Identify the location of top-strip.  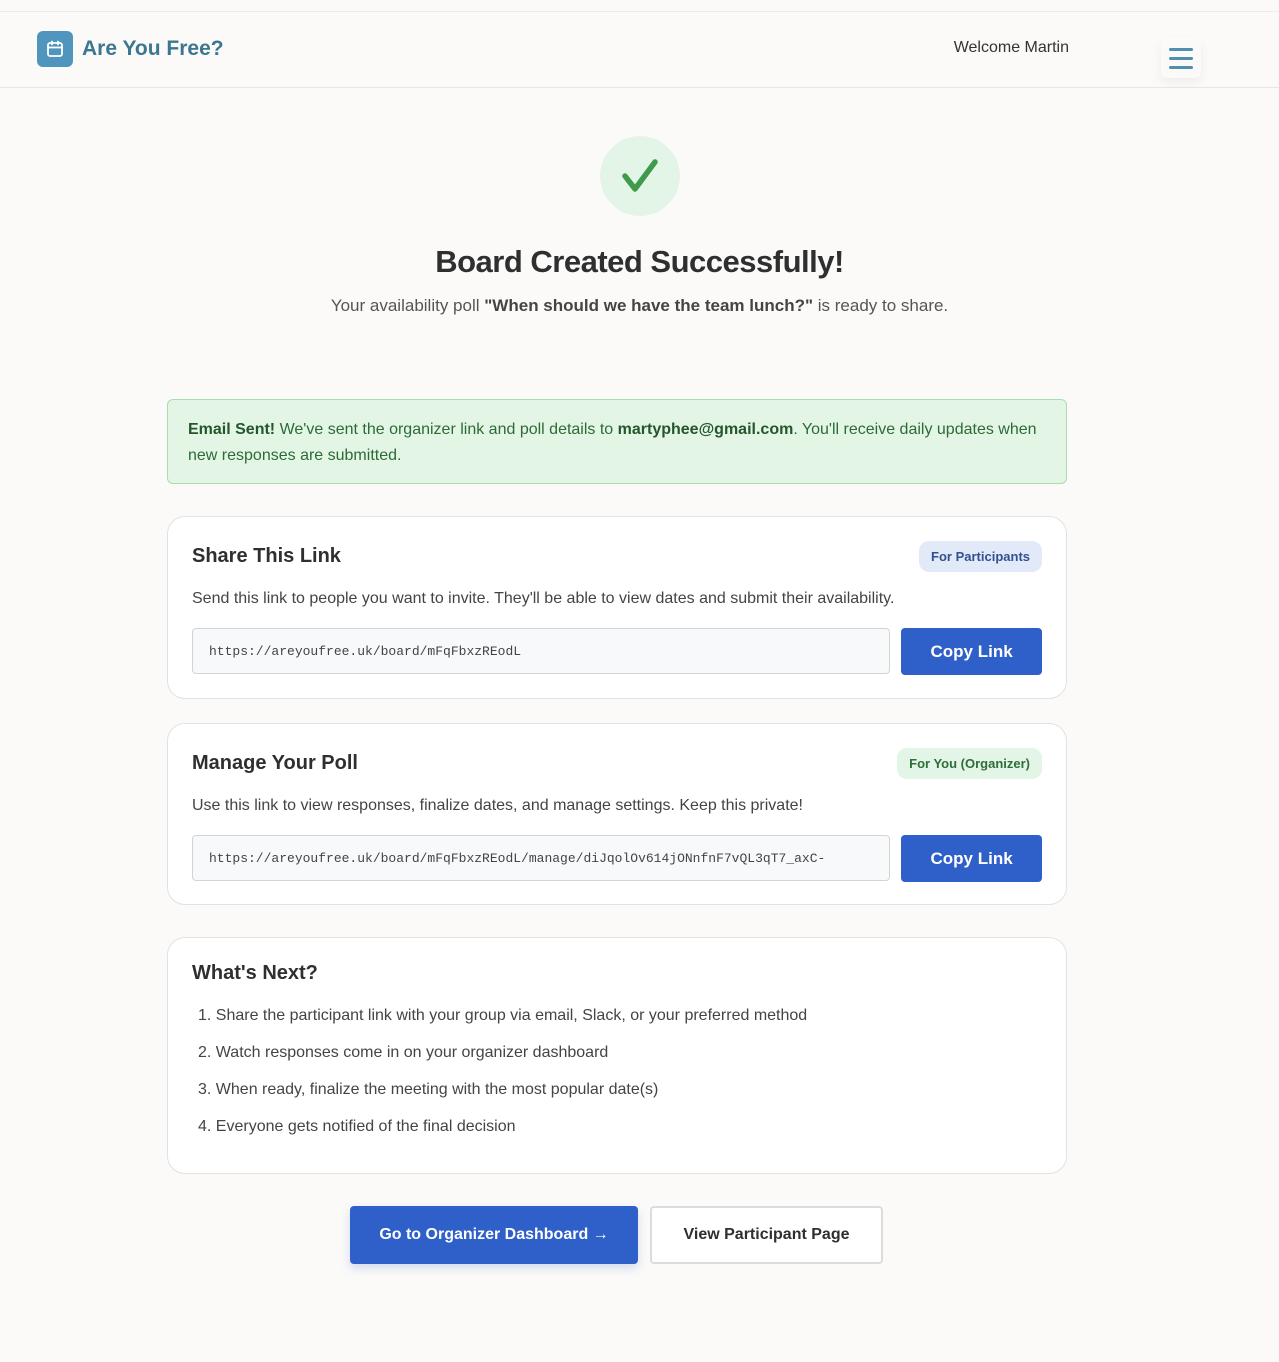
(639, 6).